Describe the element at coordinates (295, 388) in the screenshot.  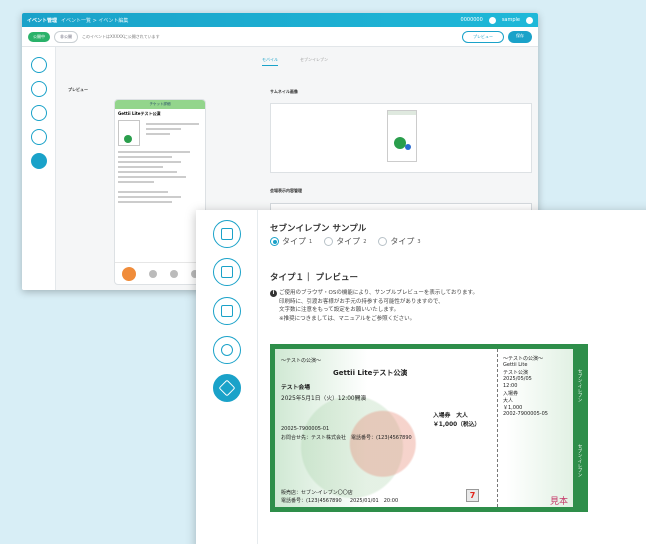
I see `ticket-venue: テスト会場` at that location.